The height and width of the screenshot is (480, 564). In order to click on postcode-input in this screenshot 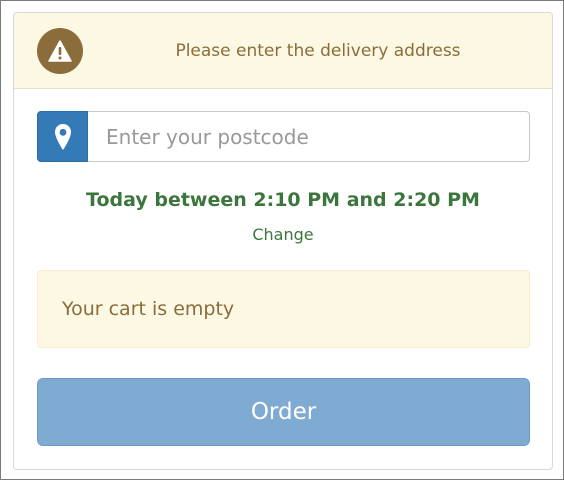, I will do `click(309, 136)`.